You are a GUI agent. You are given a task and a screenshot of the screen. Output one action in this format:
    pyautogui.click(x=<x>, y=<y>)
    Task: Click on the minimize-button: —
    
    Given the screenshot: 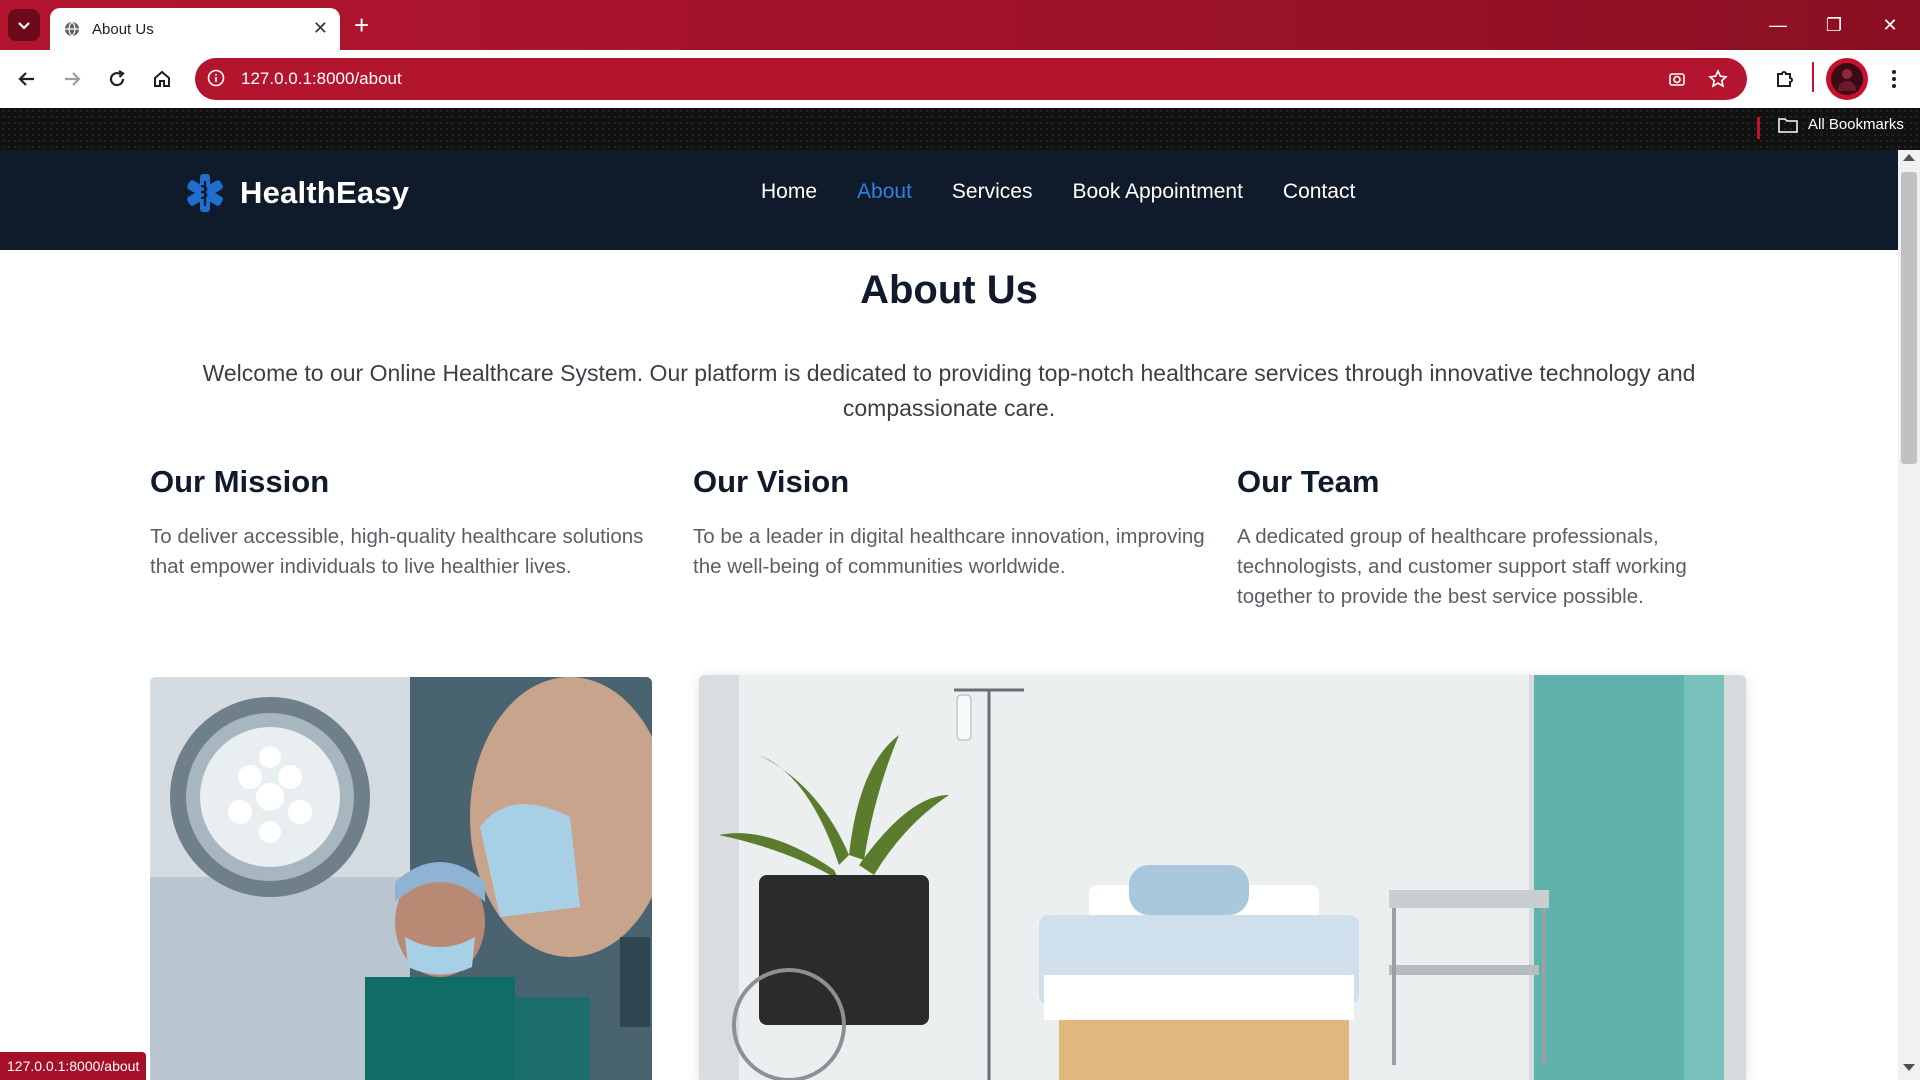 What is the action you would take?
    pyautogui.click(x=1778, y=25)
    